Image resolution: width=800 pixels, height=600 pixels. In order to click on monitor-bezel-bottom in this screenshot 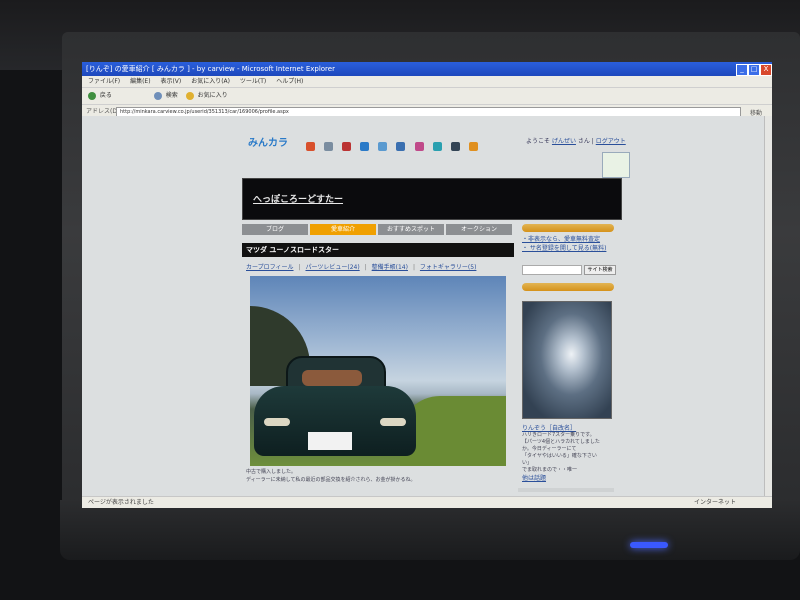, I will do `click(430, 530)`.